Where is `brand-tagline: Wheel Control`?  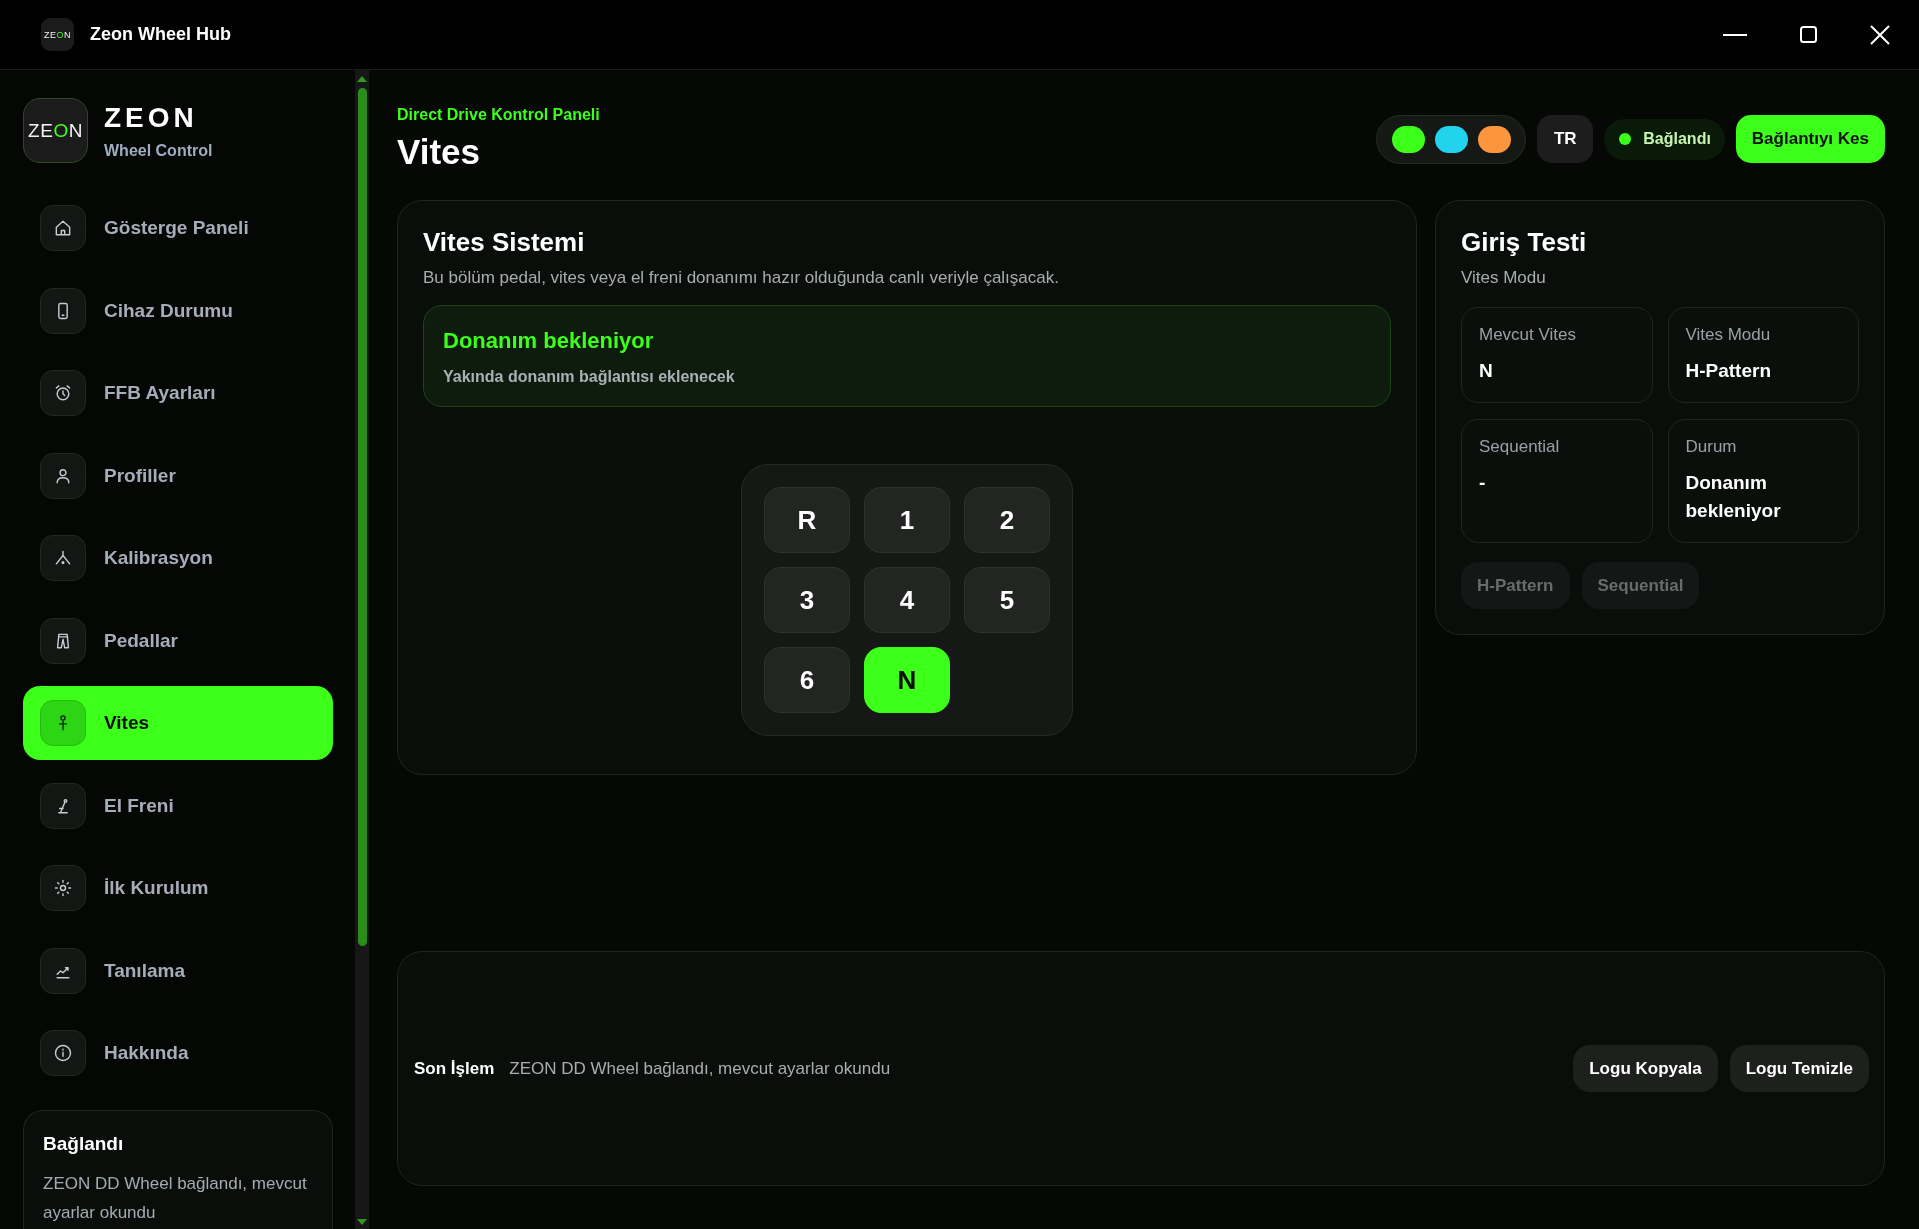
brand-tagline: Wheel Control is located at coordinates (158, 150).